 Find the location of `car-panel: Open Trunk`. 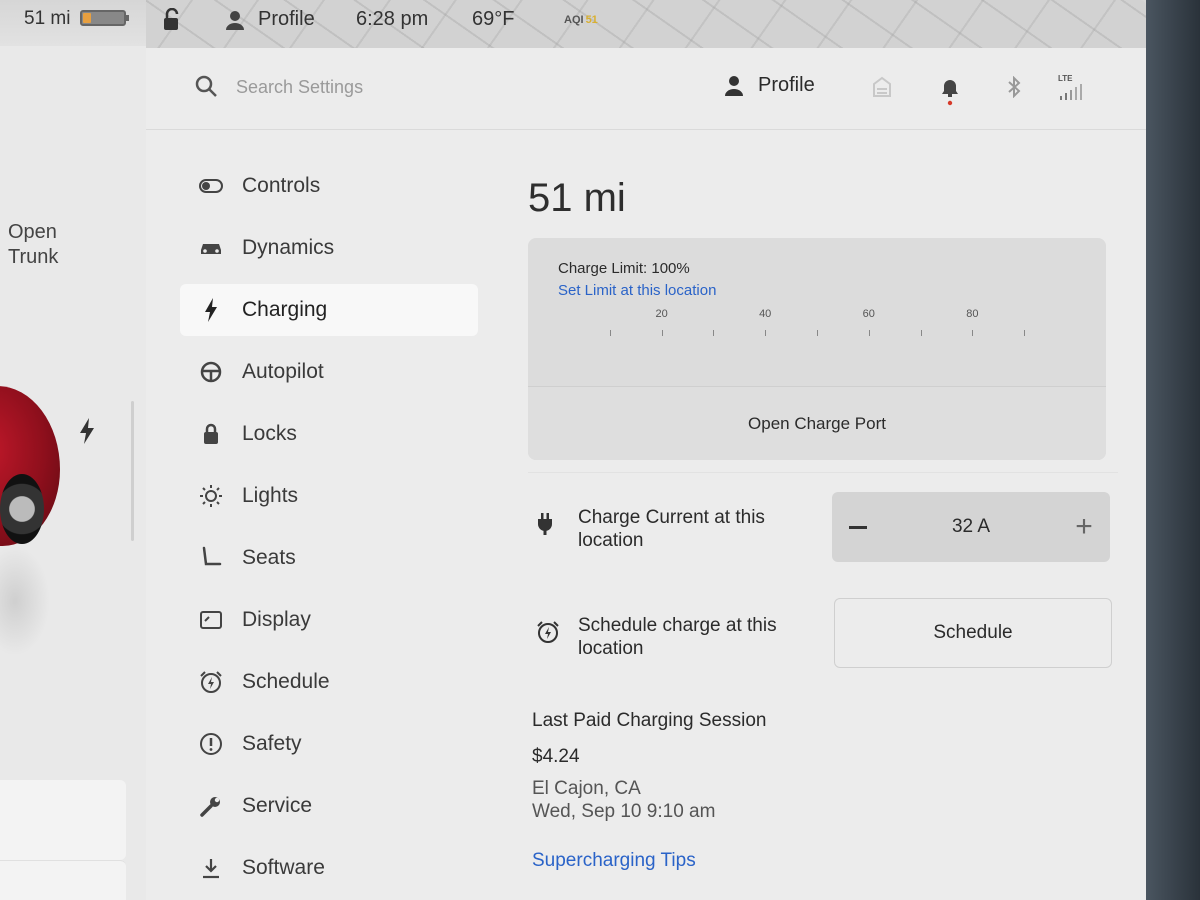

car-panel: Open Trunk is located at coordinates (73, 473).